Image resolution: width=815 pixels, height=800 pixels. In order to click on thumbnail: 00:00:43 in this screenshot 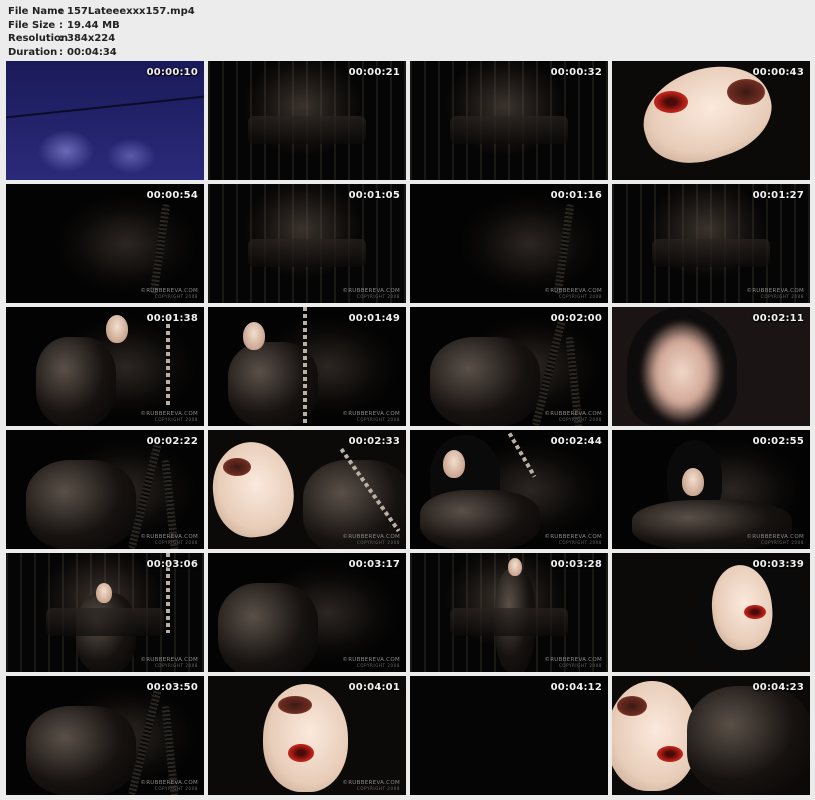, I will do `click(711, 120)`.